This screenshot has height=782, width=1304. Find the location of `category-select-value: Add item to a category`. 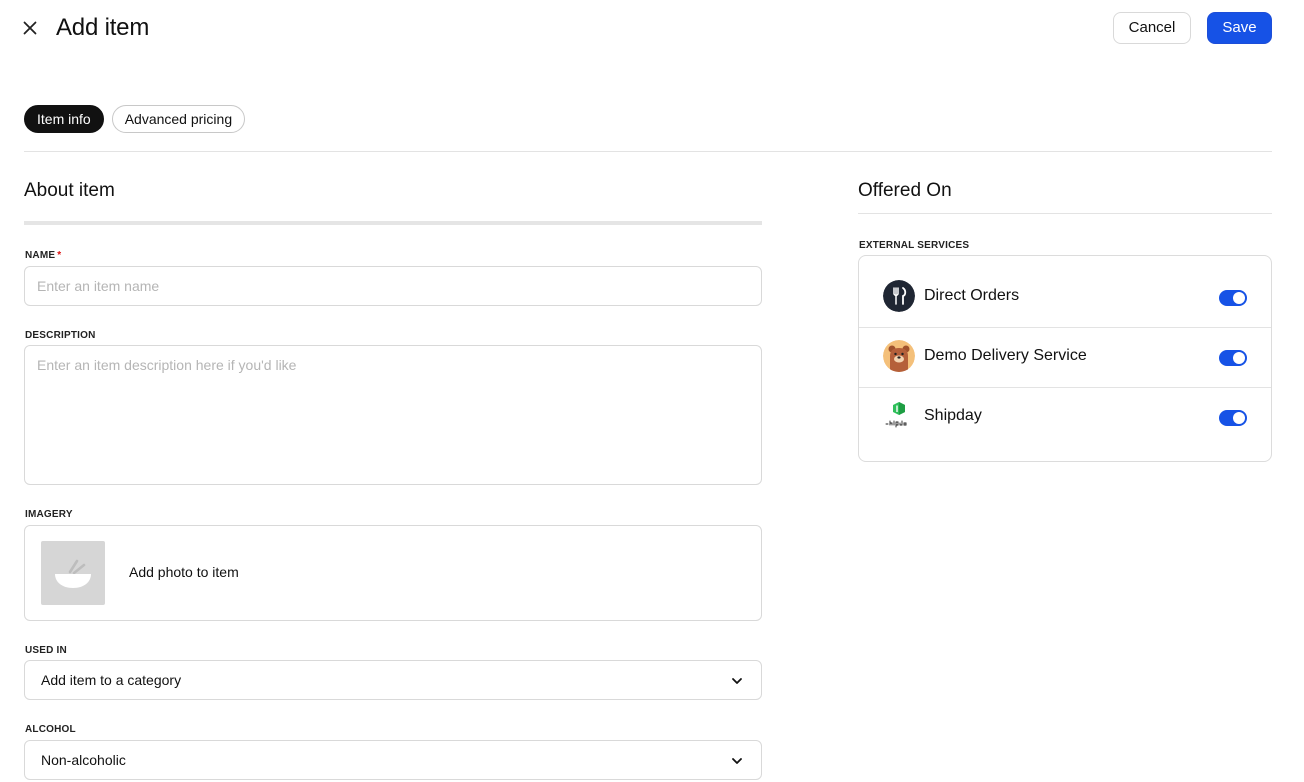

category-select-value: Add item to a category is located at coordinates (111, 680).